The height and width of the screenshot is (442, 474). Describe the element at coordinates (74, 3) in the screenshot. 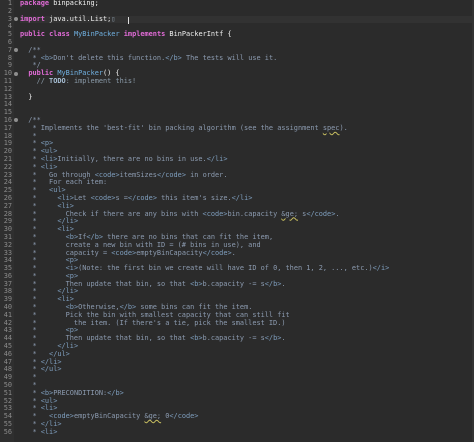

I see `code-token: binpacking;` at that location.